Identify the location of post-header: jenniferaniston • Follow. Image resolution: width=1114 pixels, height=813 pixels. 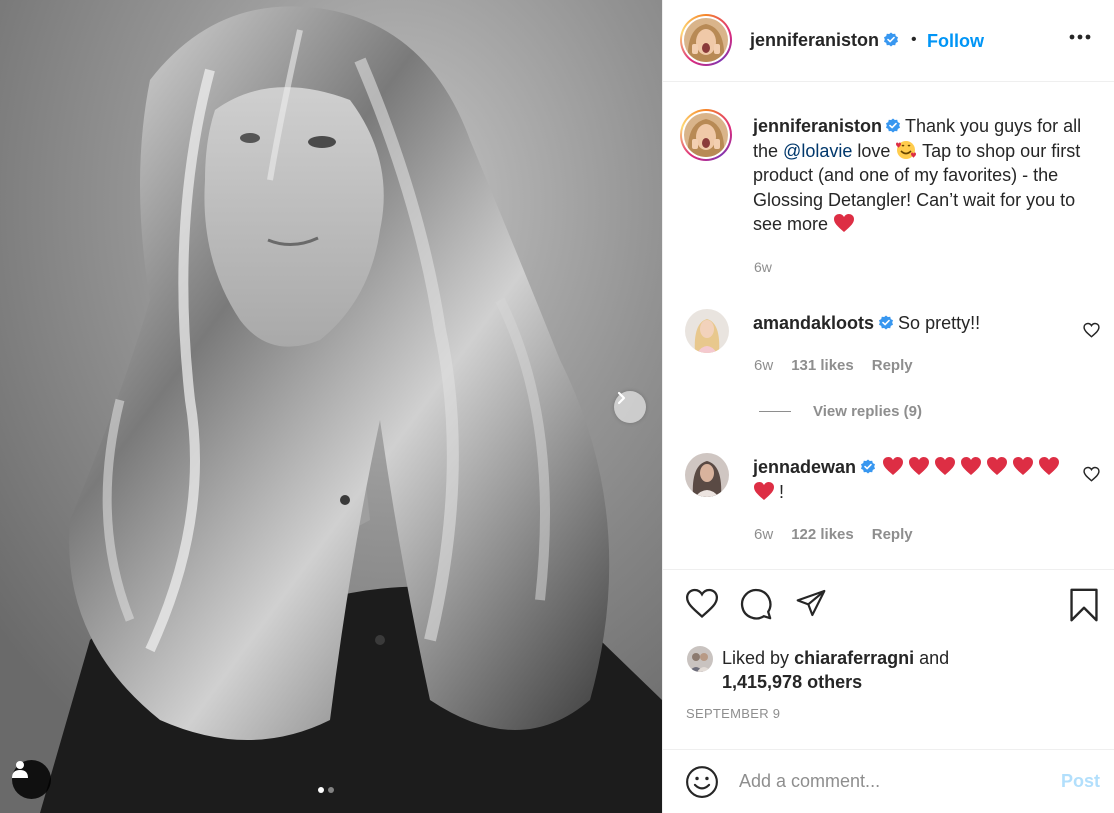
(888, 41).